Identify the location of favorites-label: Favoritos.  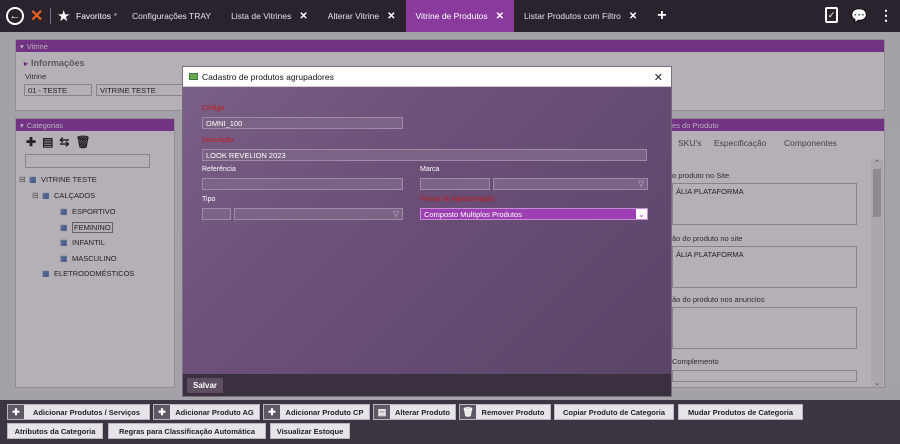
(93, 16).